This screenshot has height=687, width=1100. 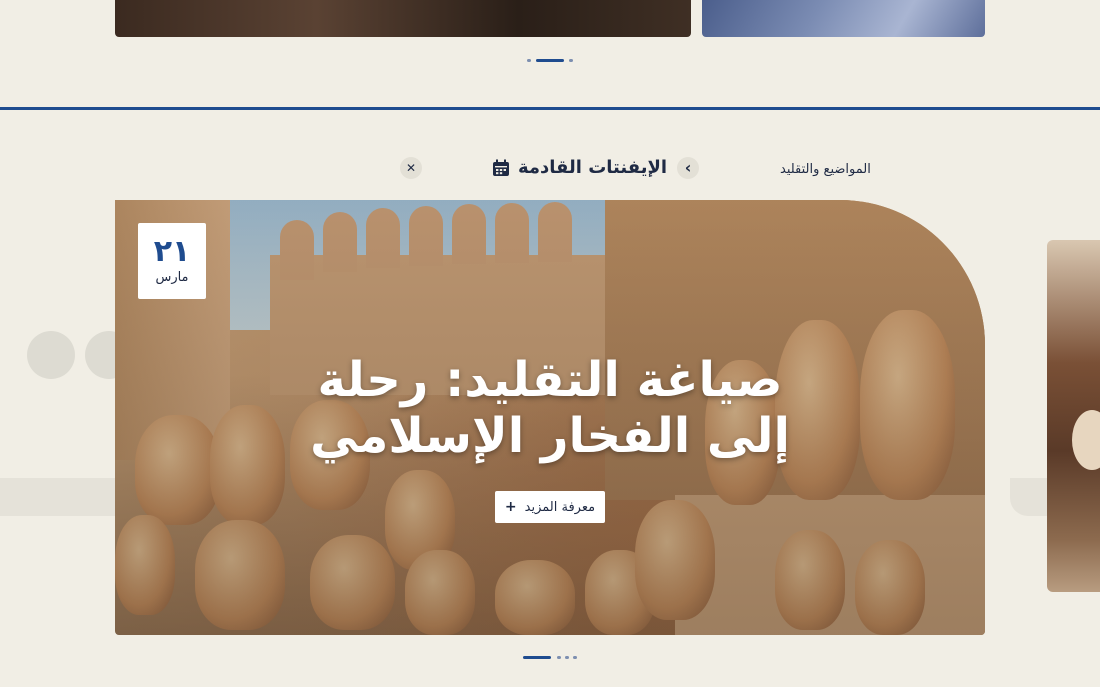 What do you see at coordinates (843, 18) in the screenshot?
I see `top-carousel-image-next` at bounding box center [843, 18].